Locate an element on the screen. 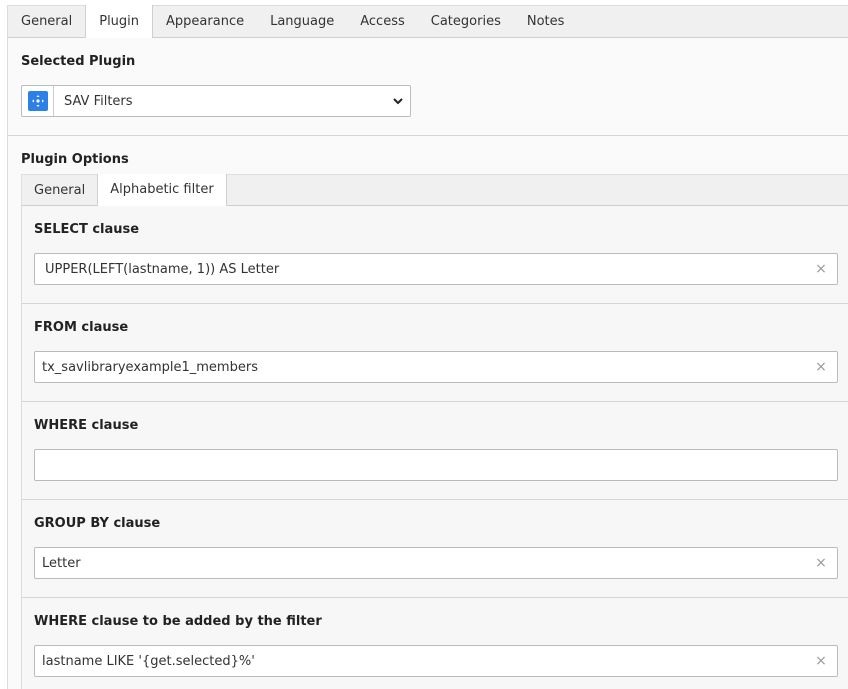 The image size is (848, 689). tab-alphabetic-filter: Alphabetic filter is located at coordinates (162, 190).